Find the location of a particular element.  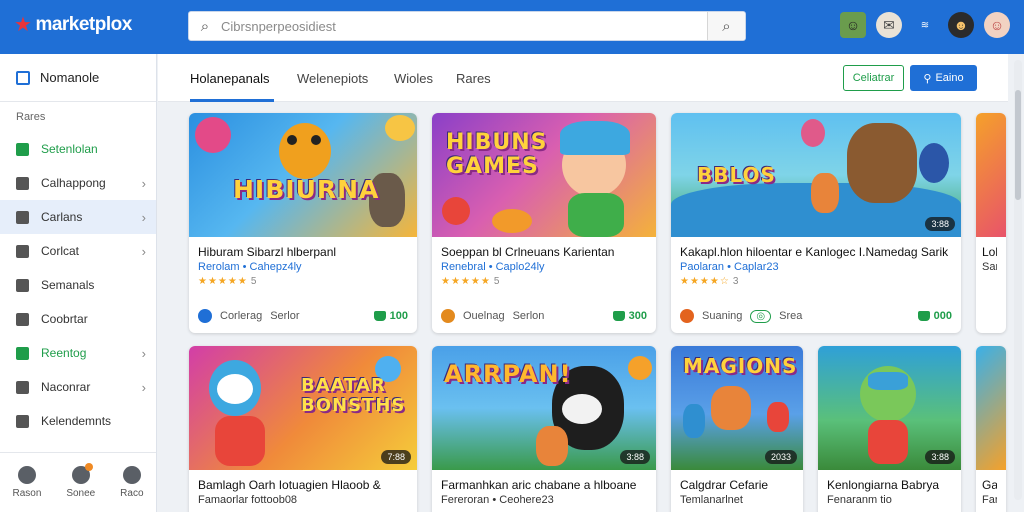

primary-action-label: Eaino is located at coordinates (949, 78).